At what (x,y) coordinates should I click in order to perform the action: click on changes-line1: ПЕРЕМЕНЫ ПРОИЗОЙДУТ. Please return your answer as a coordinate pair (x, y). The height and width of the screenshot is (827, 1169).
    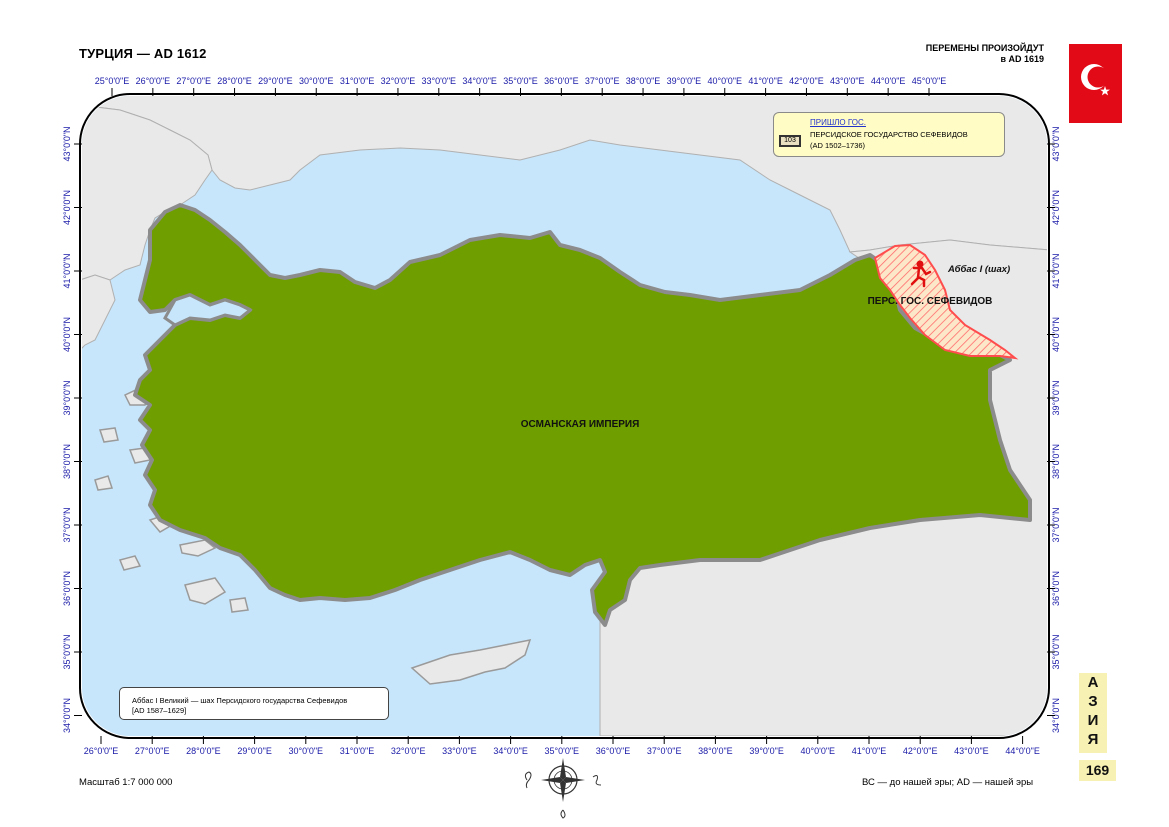
    Looking at the image, I should click on (984, 48).